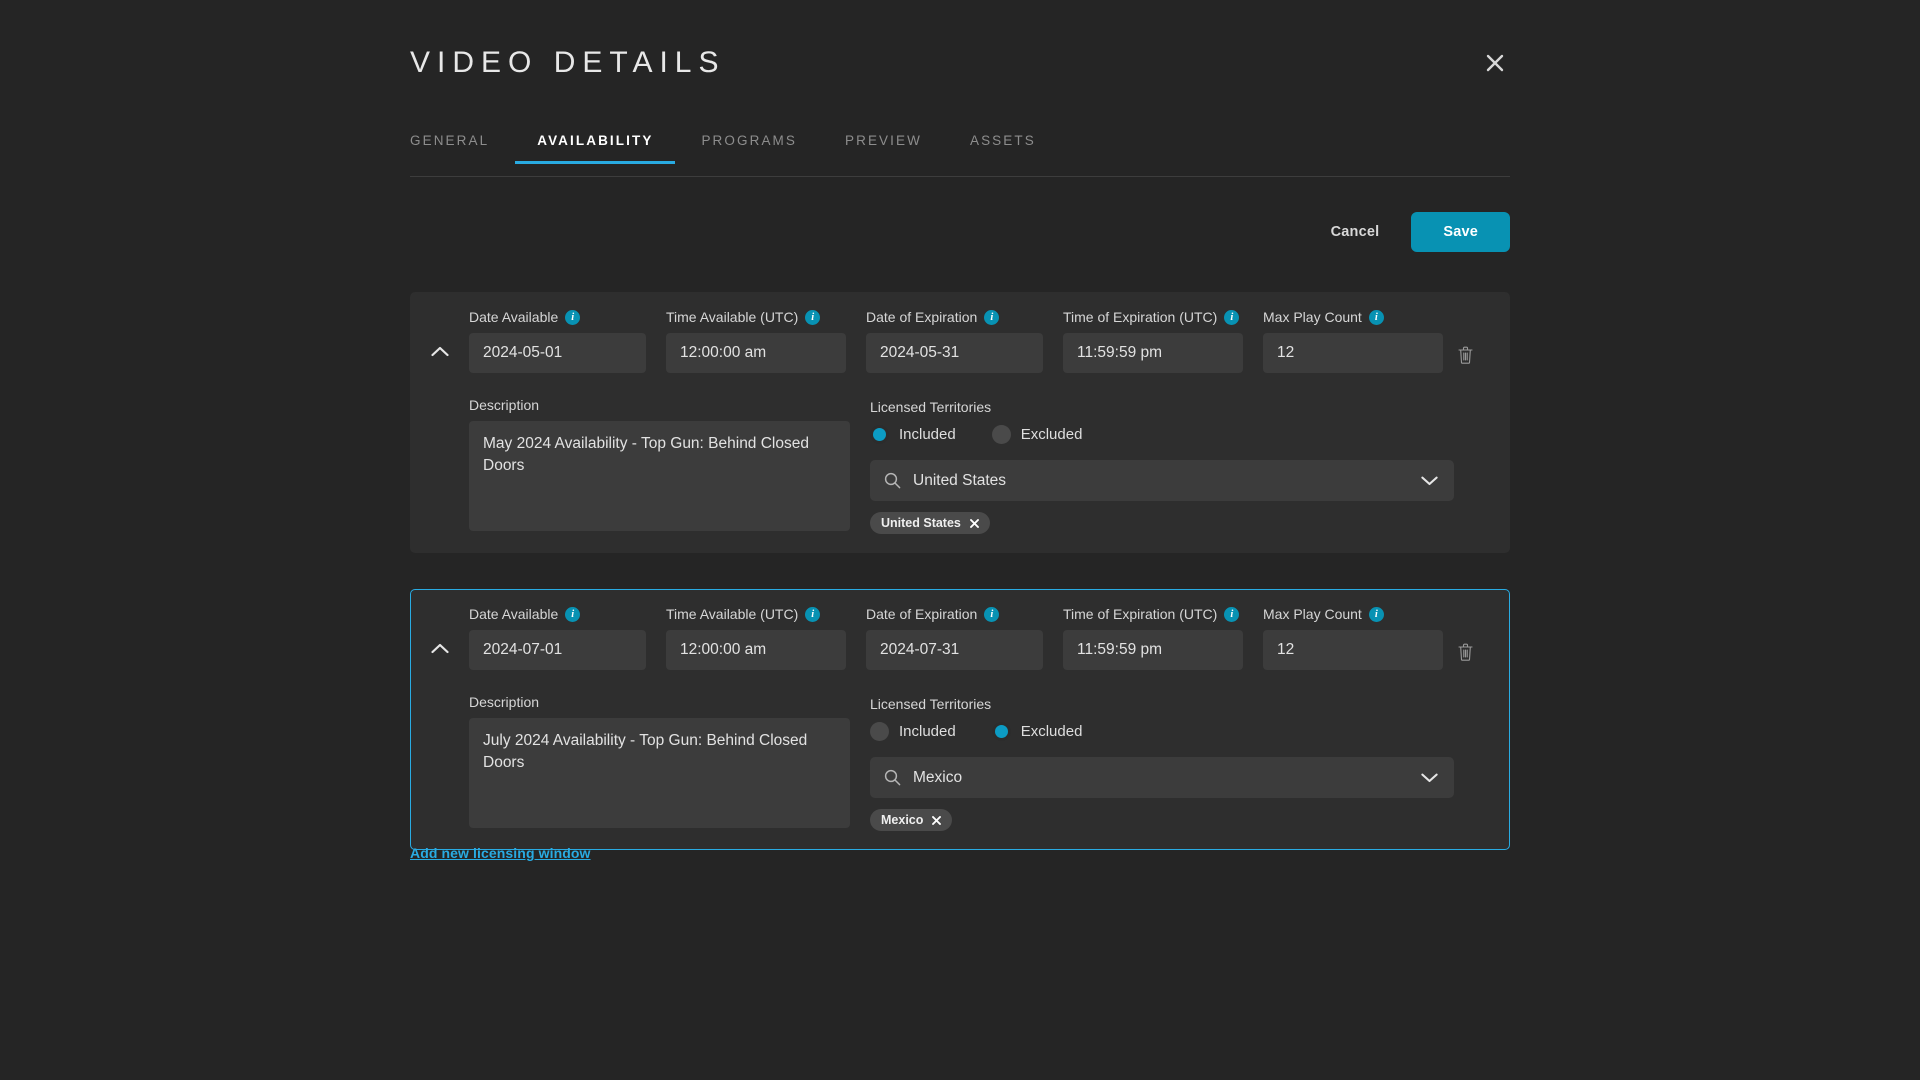  I want to click on close-icon, so click(1495, 63).